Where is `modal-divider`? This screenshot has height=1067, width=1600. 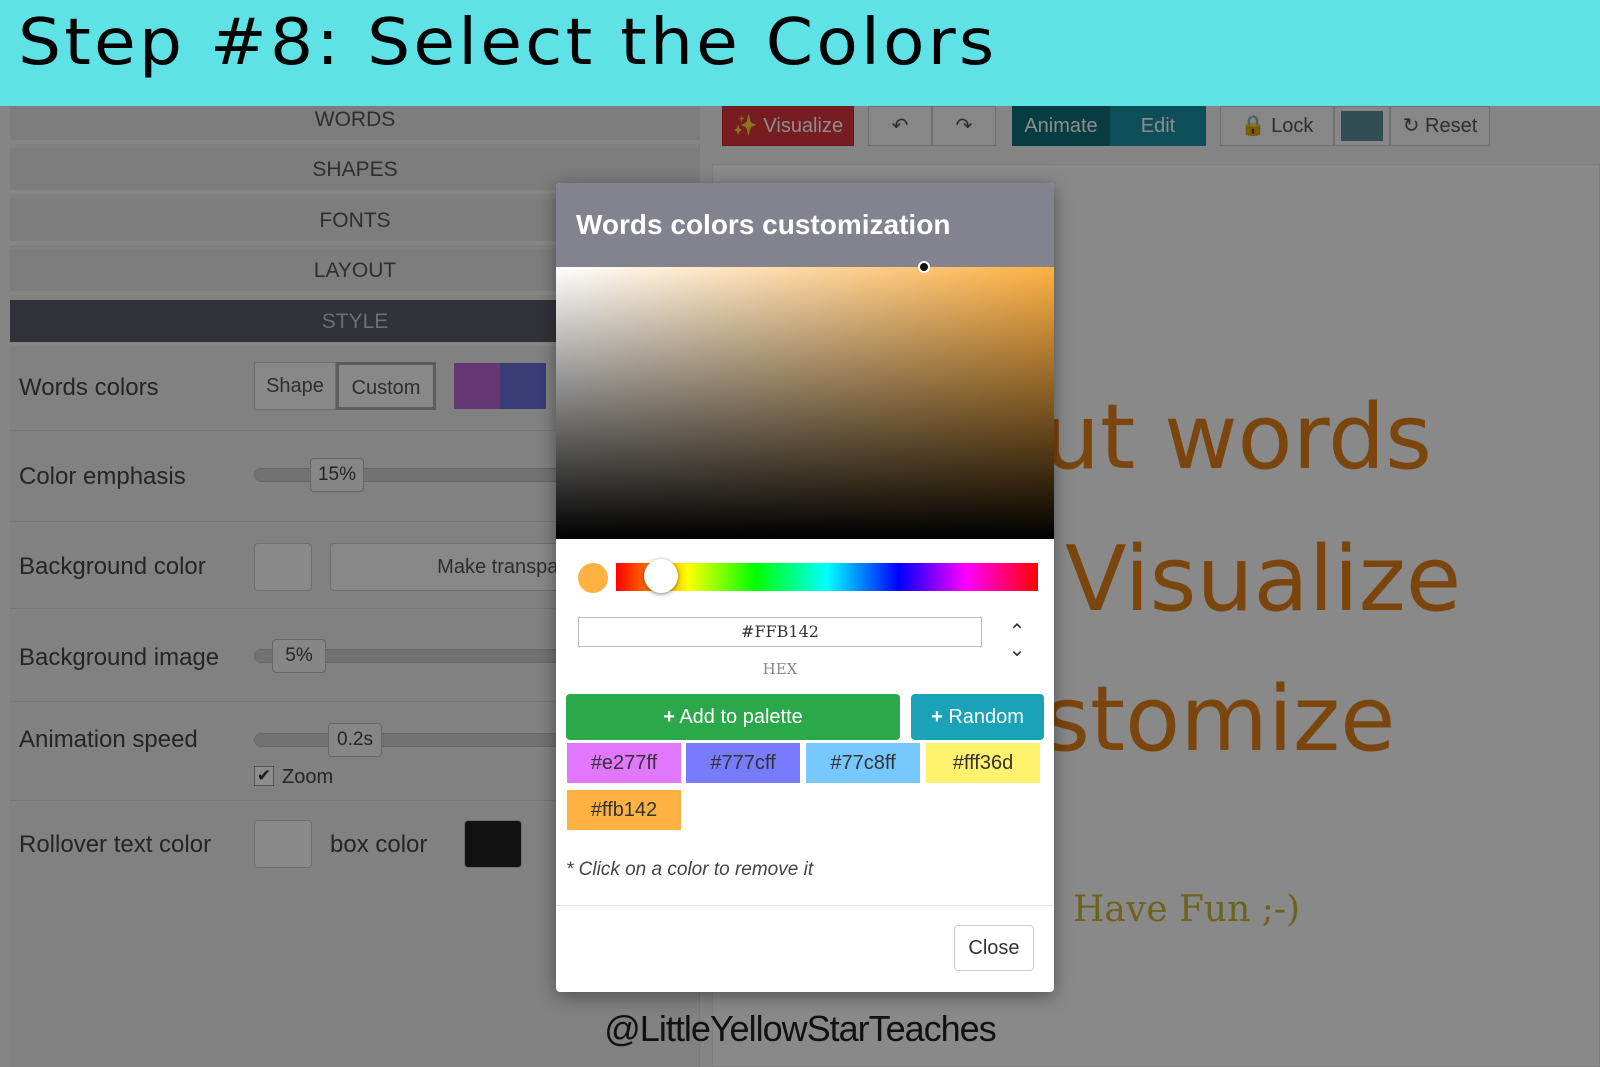
modal-divider is located at coordinates (805, 905).